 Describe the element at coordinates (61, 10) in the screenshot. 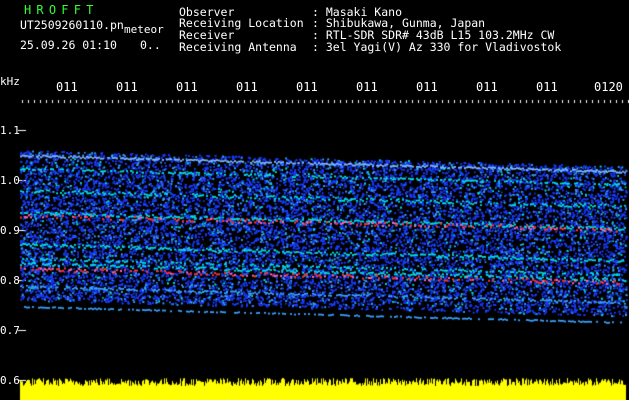

I see `hrofft-logo: HROFFT` at that location.